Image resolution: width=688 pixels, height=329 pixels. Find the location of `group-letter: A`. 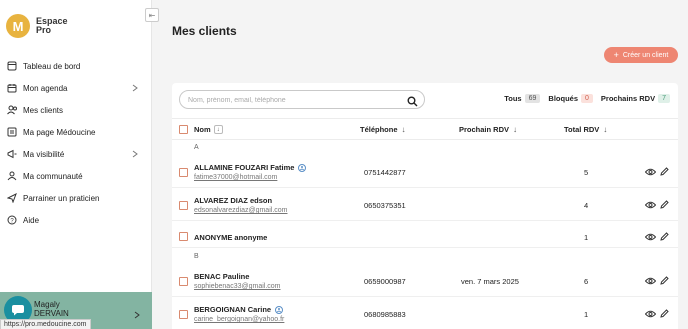

group-letter: A is located at coordinates (196, 147).